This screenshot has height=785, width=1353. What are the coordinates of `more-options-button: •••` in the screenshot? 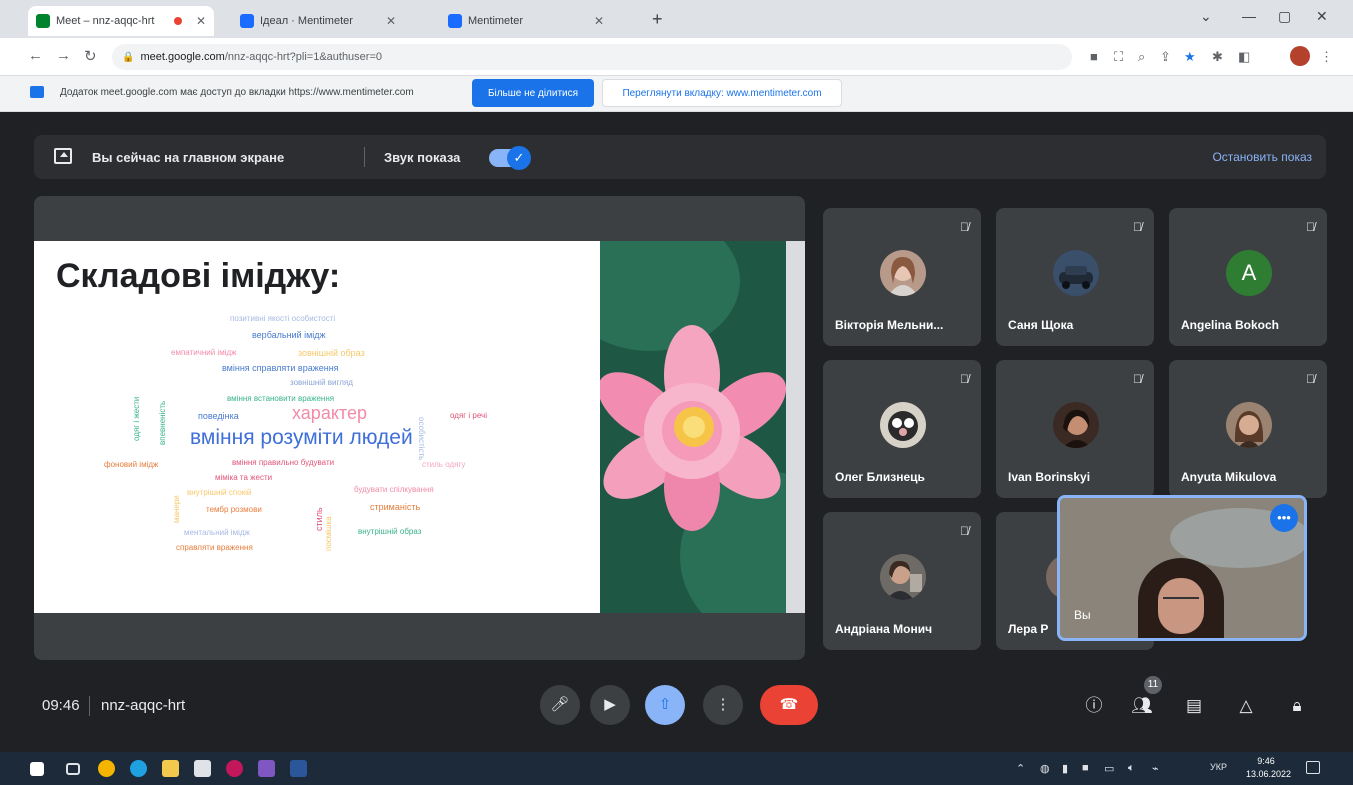 It's located at (1284, 518).